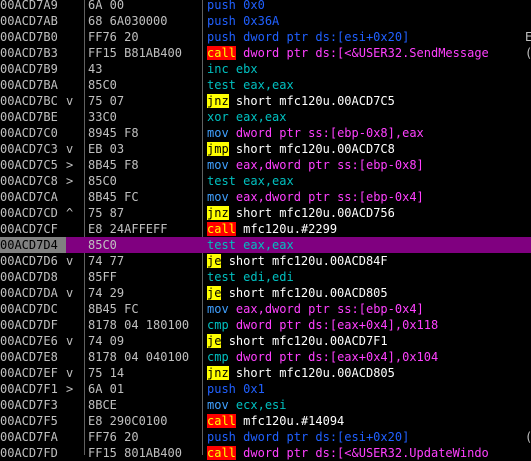  Describe the element at coordinates (143, 229) in the screenshot. I see `hex-bytes-cell: E8 24AFFEFF` at that location.